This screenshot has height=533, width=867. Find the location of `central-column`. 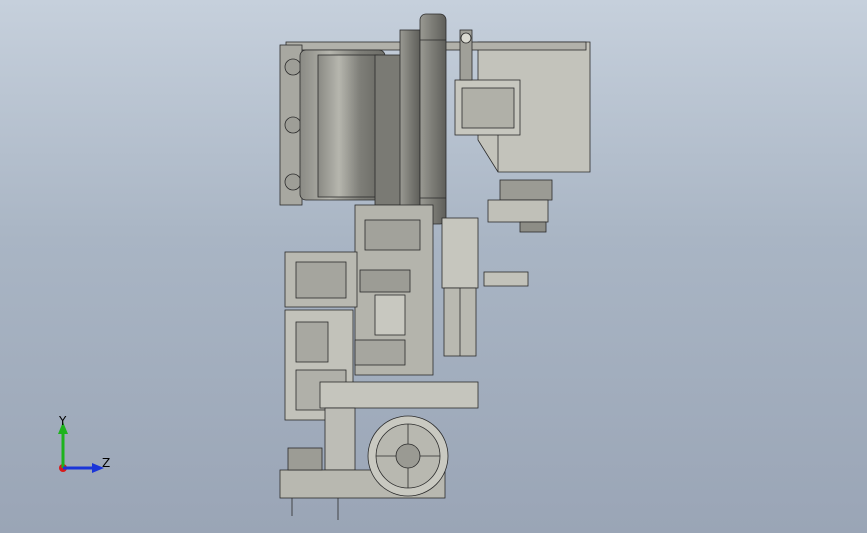

central-column is located at coordinates (460, 287).